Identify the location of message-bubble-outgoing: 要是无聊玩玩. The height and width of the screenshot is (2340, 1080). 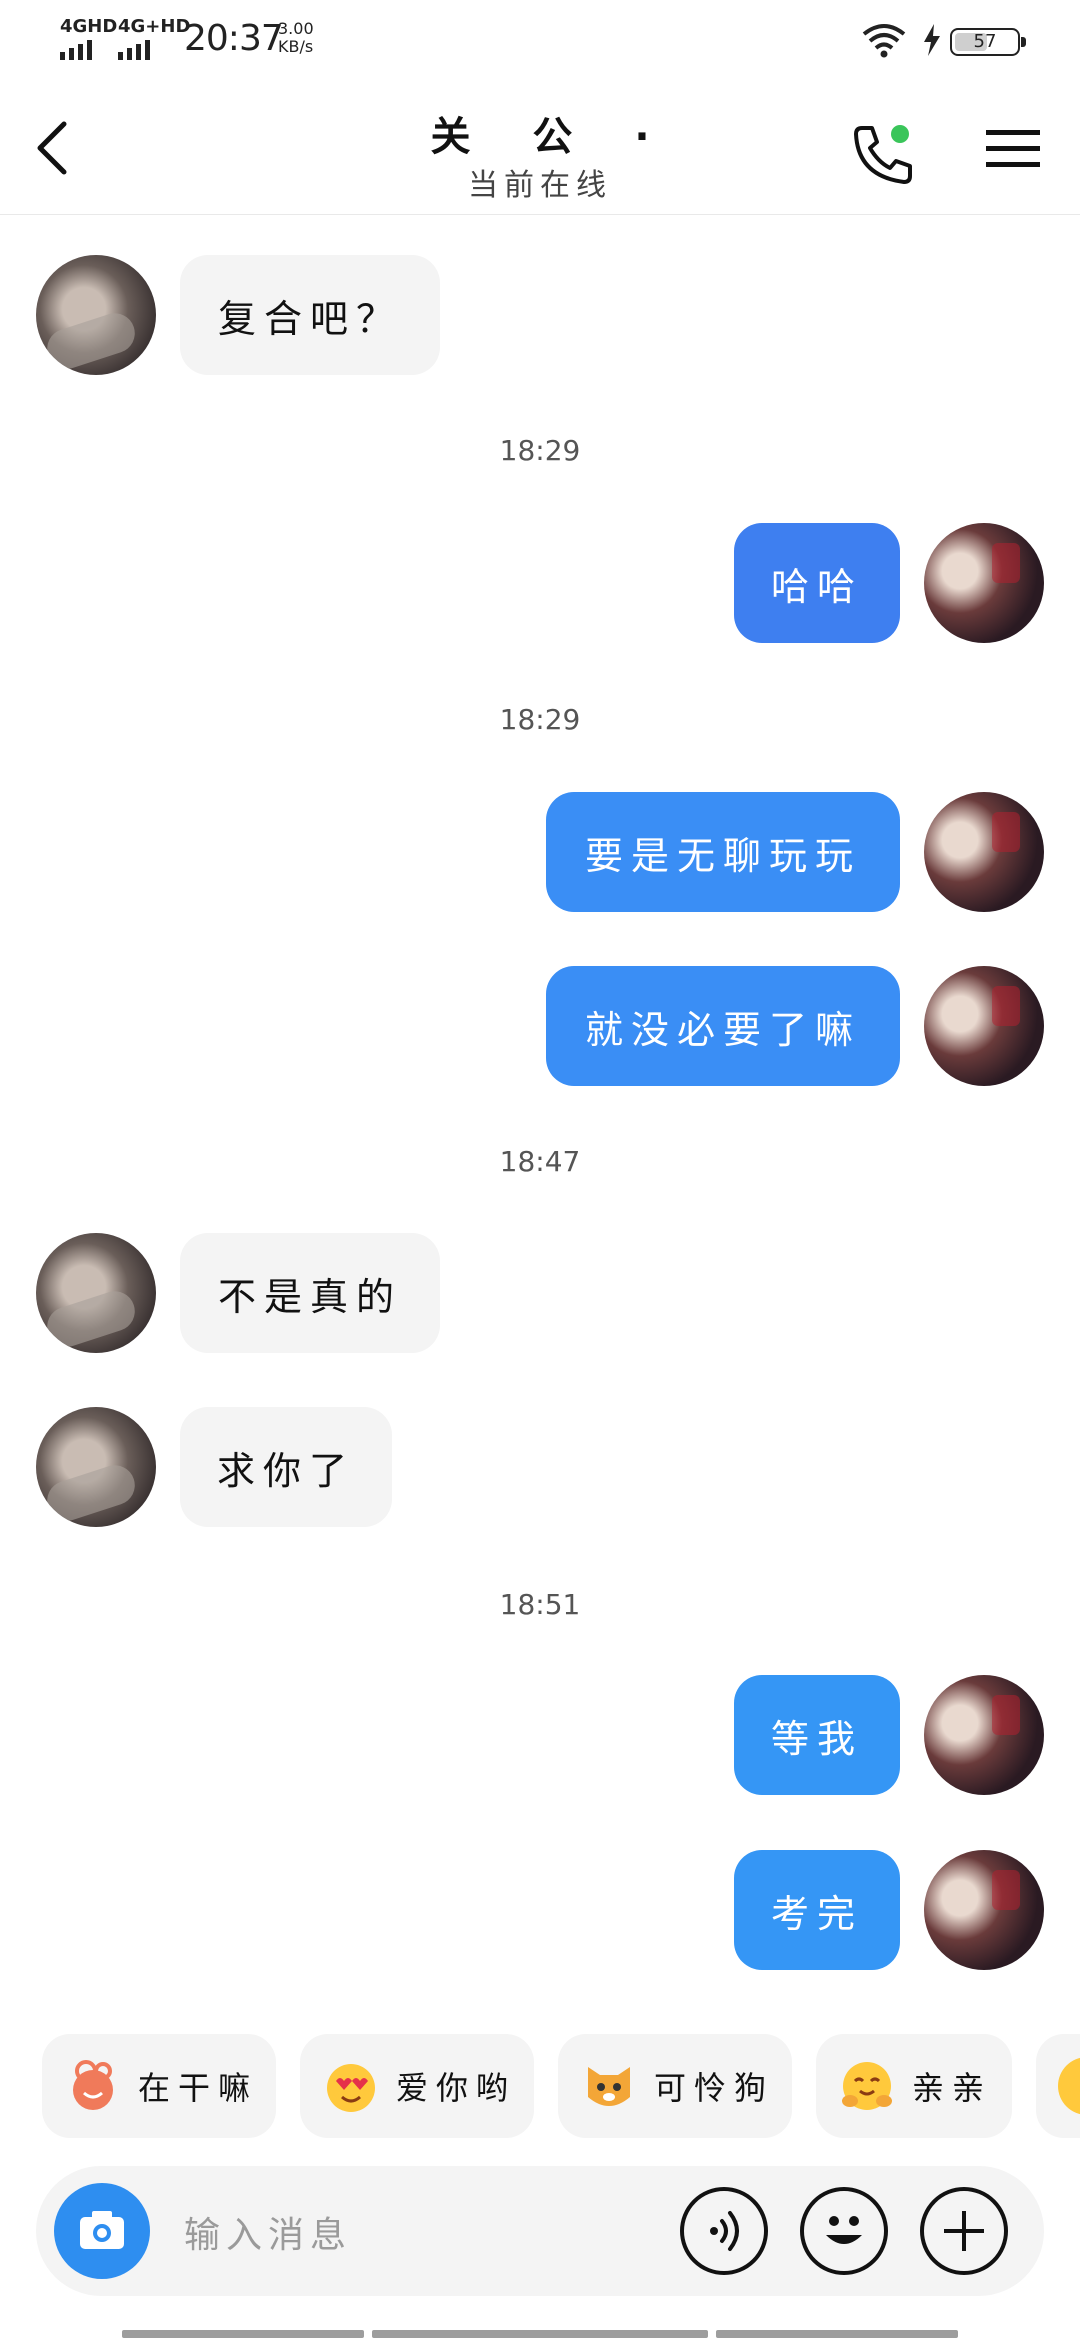
(723, 852).